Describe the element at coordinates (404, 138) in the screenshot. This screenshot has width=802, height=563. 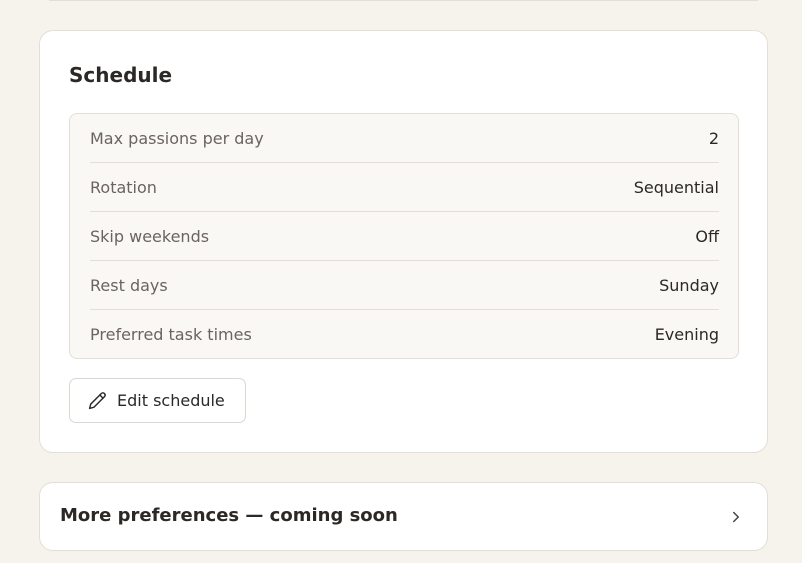
I see `setting-row-max-passions: Max passions per day 2` at that location.